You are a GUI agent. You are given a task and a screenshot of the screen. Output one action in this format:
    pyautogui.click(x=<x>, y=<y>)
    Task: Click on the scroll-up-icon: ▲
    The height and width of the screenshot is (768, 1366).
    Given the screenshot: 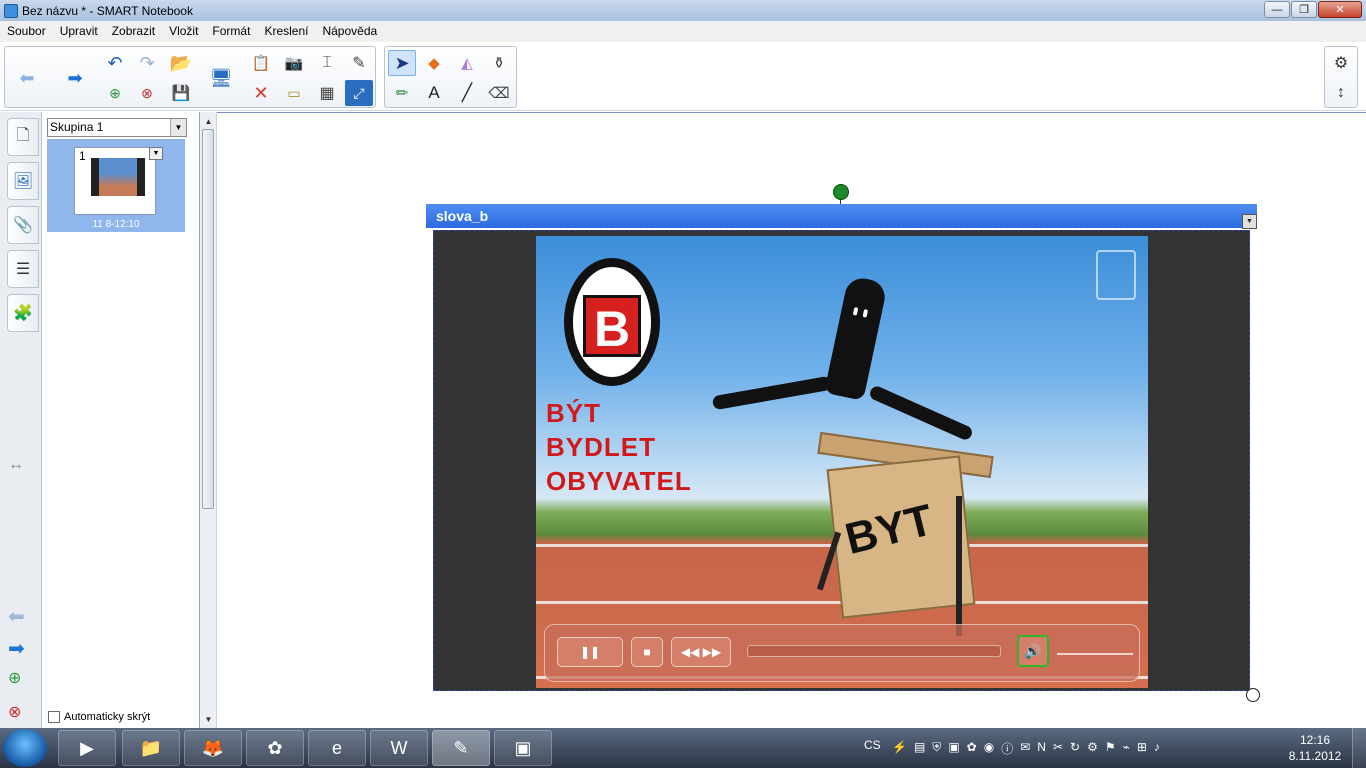 What is the action you would take?
    pyautogui.click(x=208, y=121)
    